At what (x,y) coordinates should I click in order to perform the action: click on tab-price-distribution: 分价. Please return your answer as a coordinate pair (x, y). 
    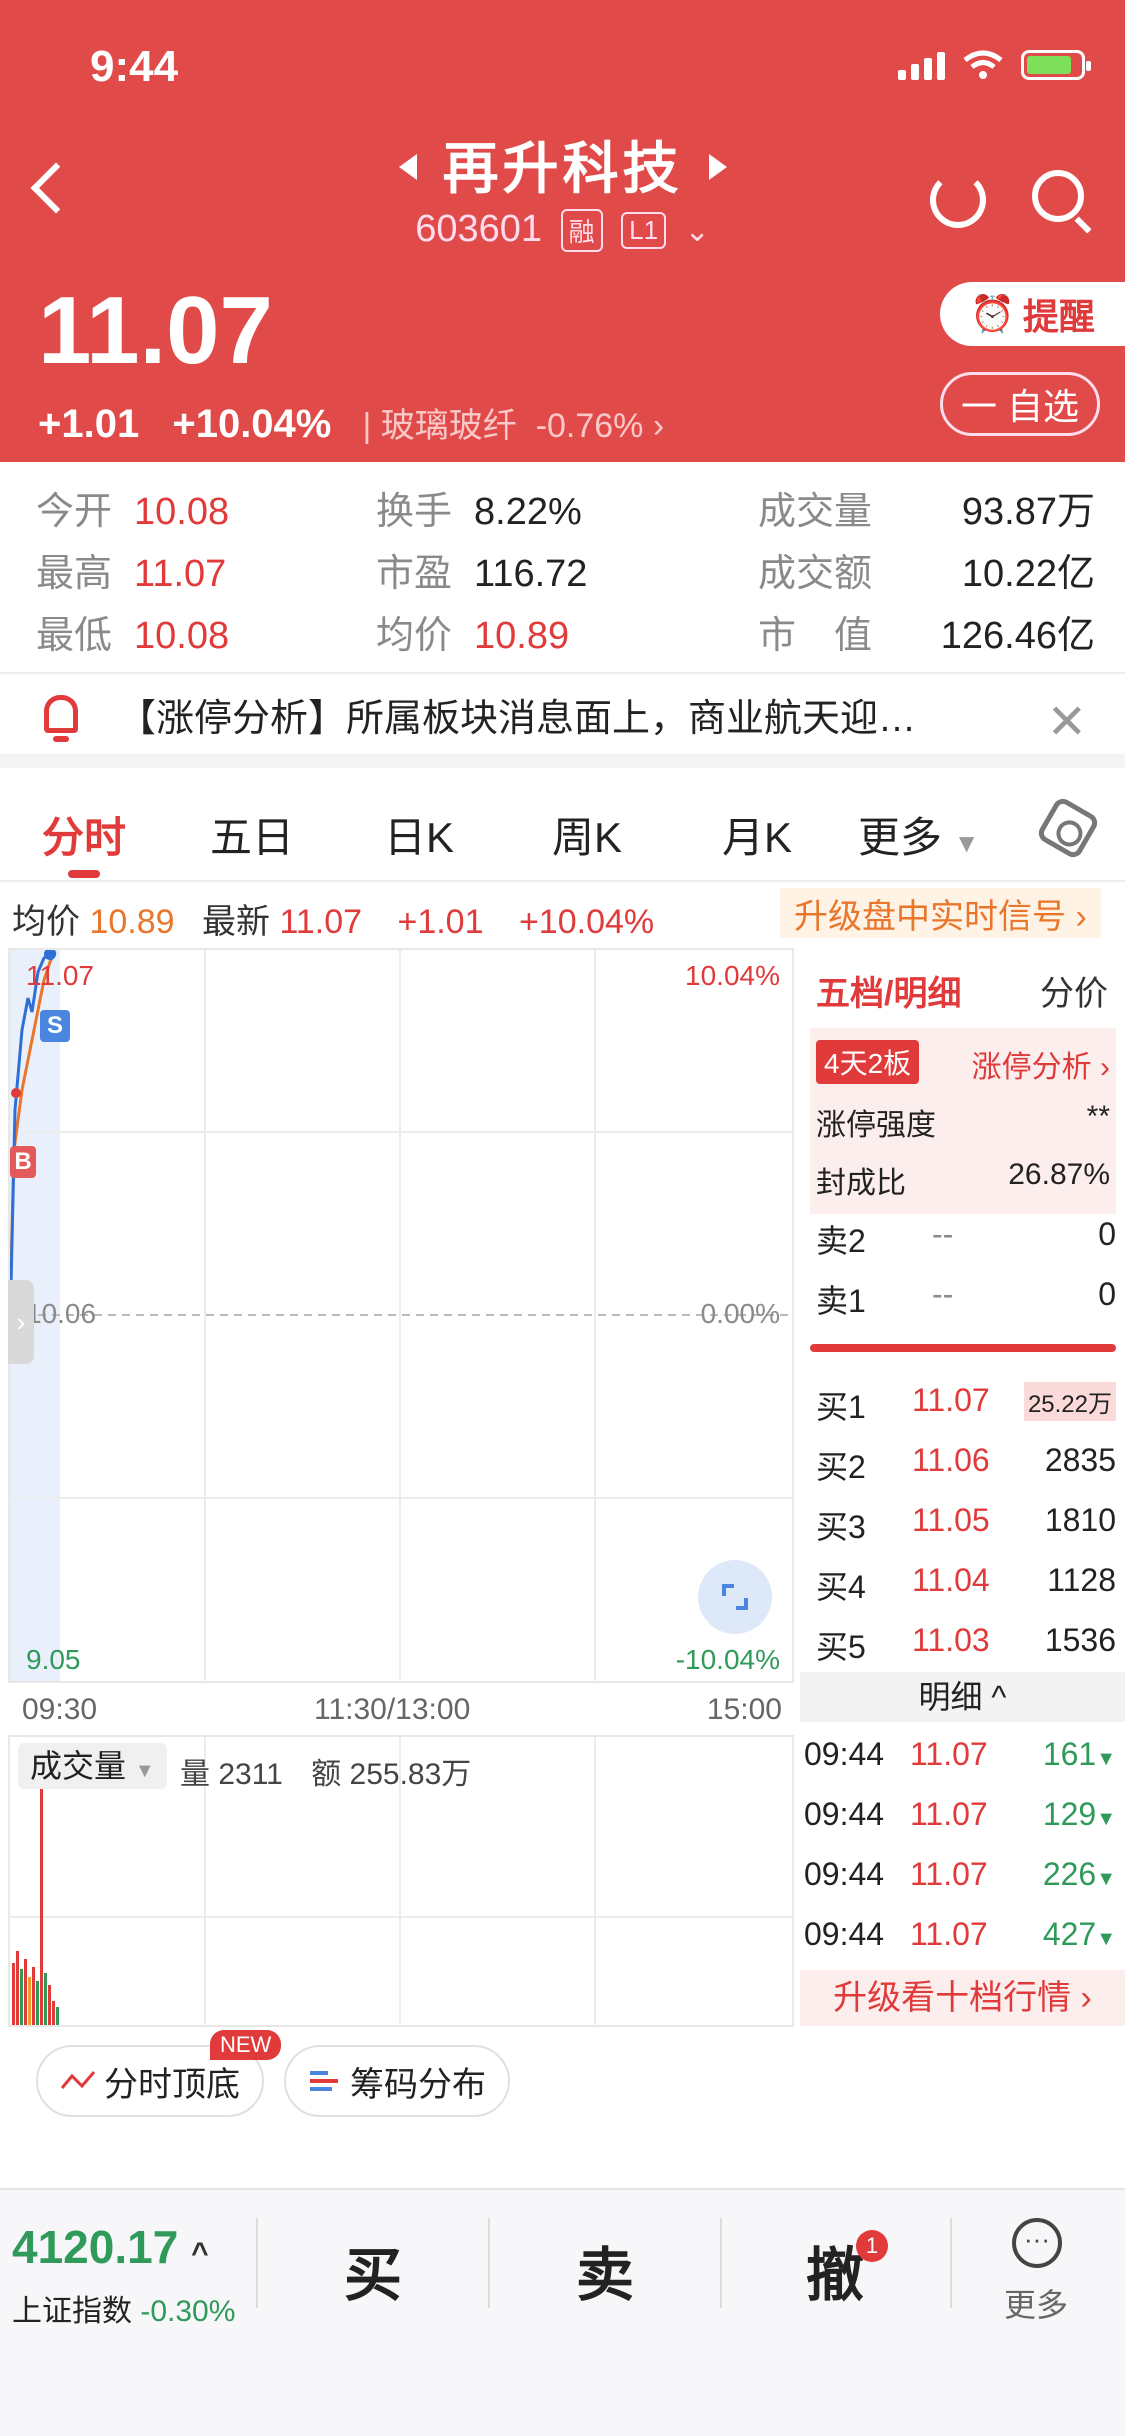
    Looking at the image, I should click on (1074, 990).